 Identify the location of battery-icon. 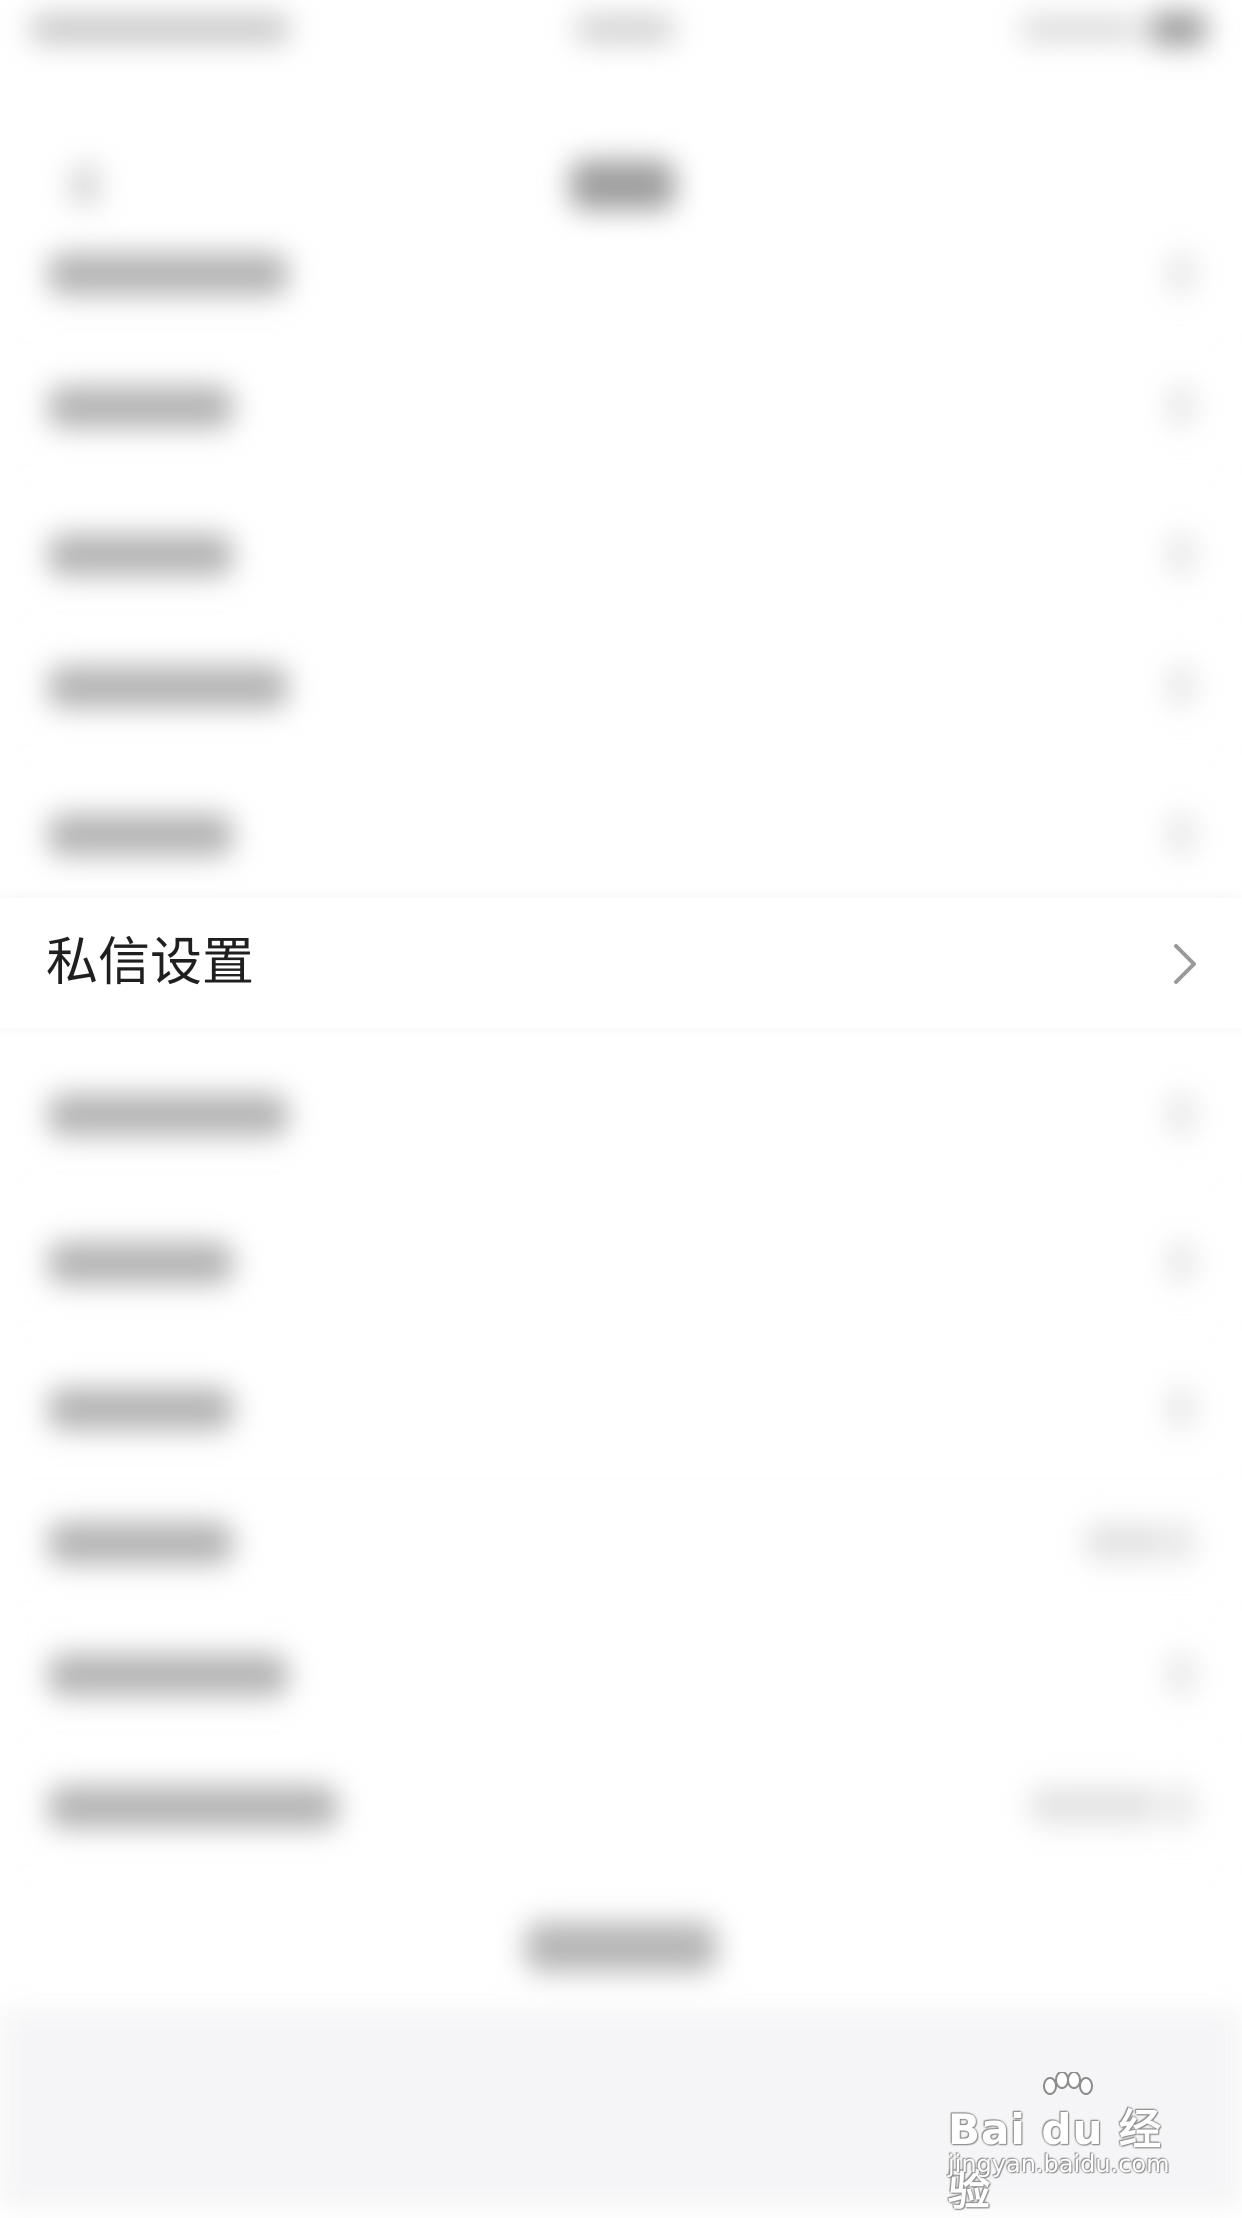
(1178, 29).